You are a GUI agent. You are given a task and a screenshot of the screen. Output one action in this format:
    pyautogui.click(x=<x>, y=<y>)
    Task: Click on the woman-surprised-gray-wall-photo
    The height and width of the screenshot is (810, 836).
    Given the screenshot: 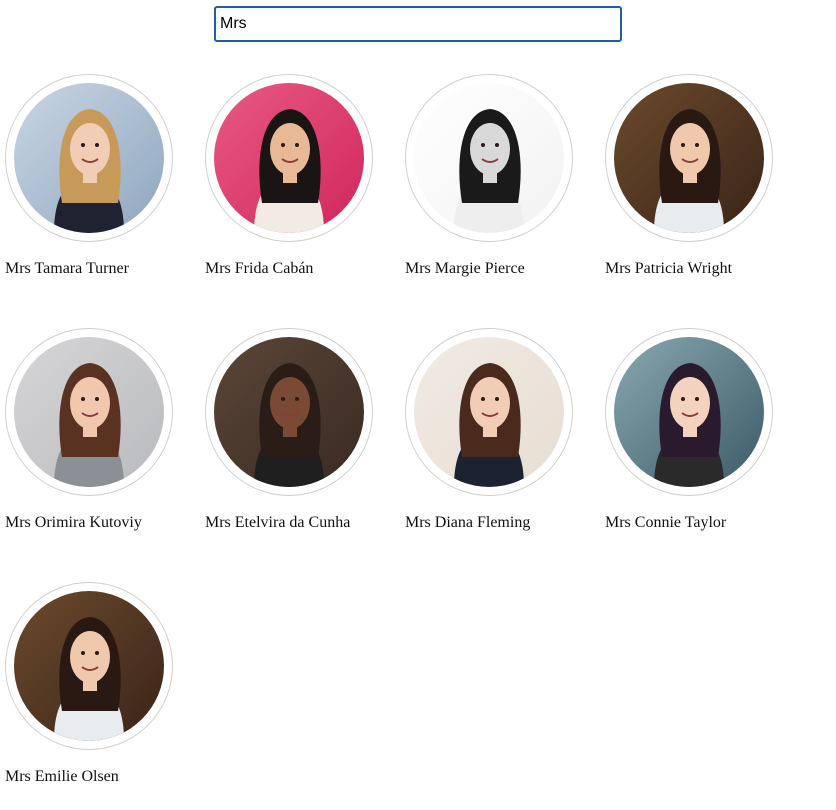 What is the action you would take?
    pyautogui.click(x=89, y=412)
    